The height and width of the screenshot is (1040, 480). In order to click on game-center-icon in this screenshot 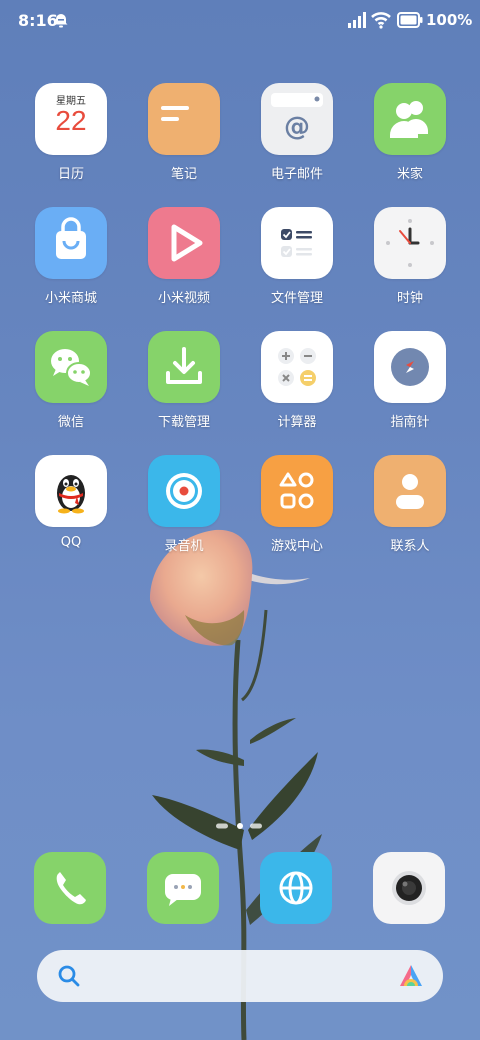, I will do `click(297, 491)`.